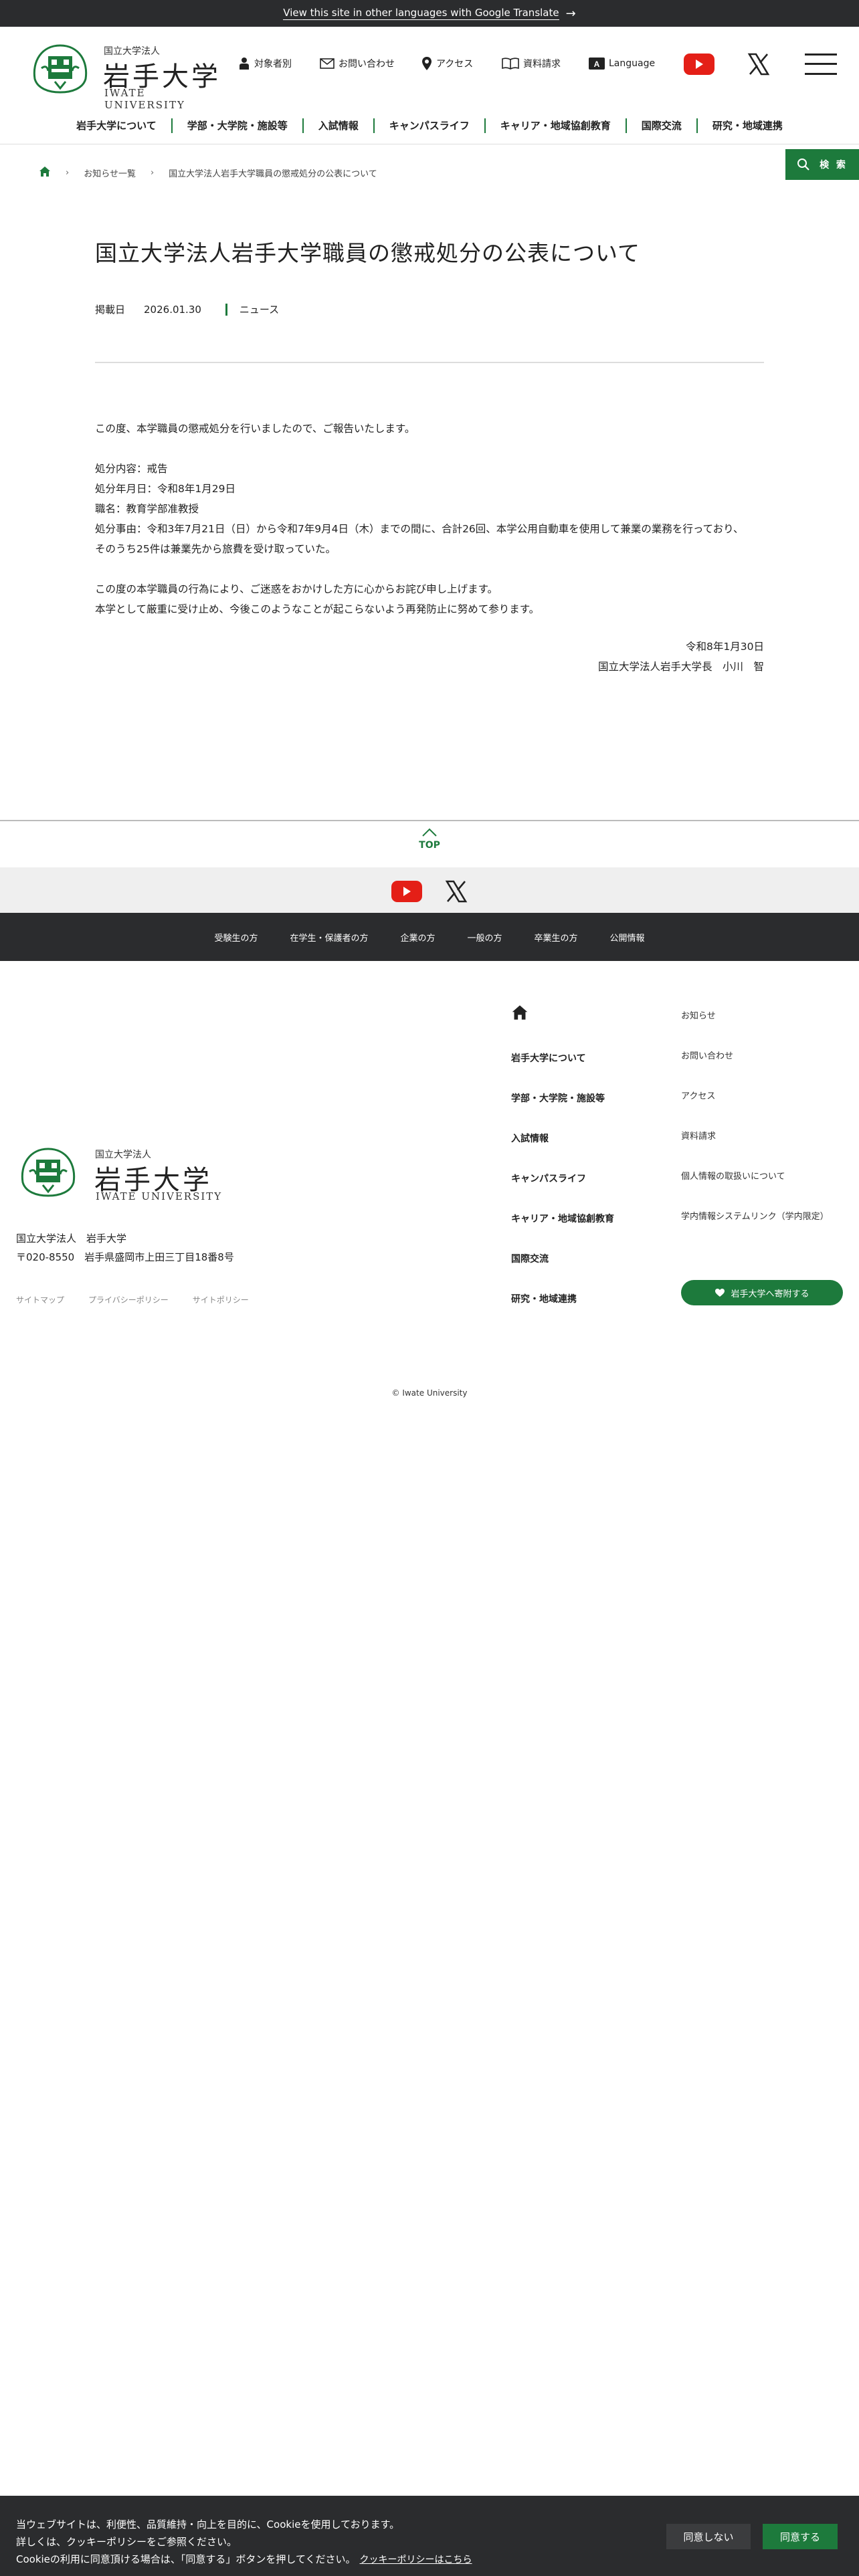 The image size is (859, 2576). What do you see at coordinates (725, 647) in the screenshot?
I see `signature-date: 令和8年1月30日` at bounding box center [725, 647].